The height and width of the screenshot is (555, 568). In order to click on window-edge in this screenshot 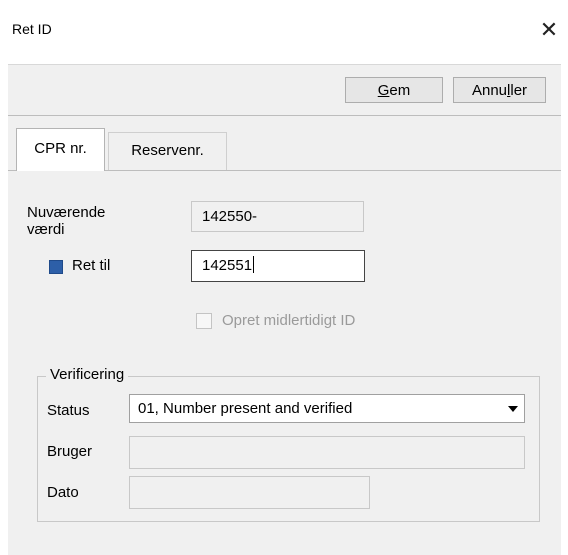, I will do `click(4, 309)`.